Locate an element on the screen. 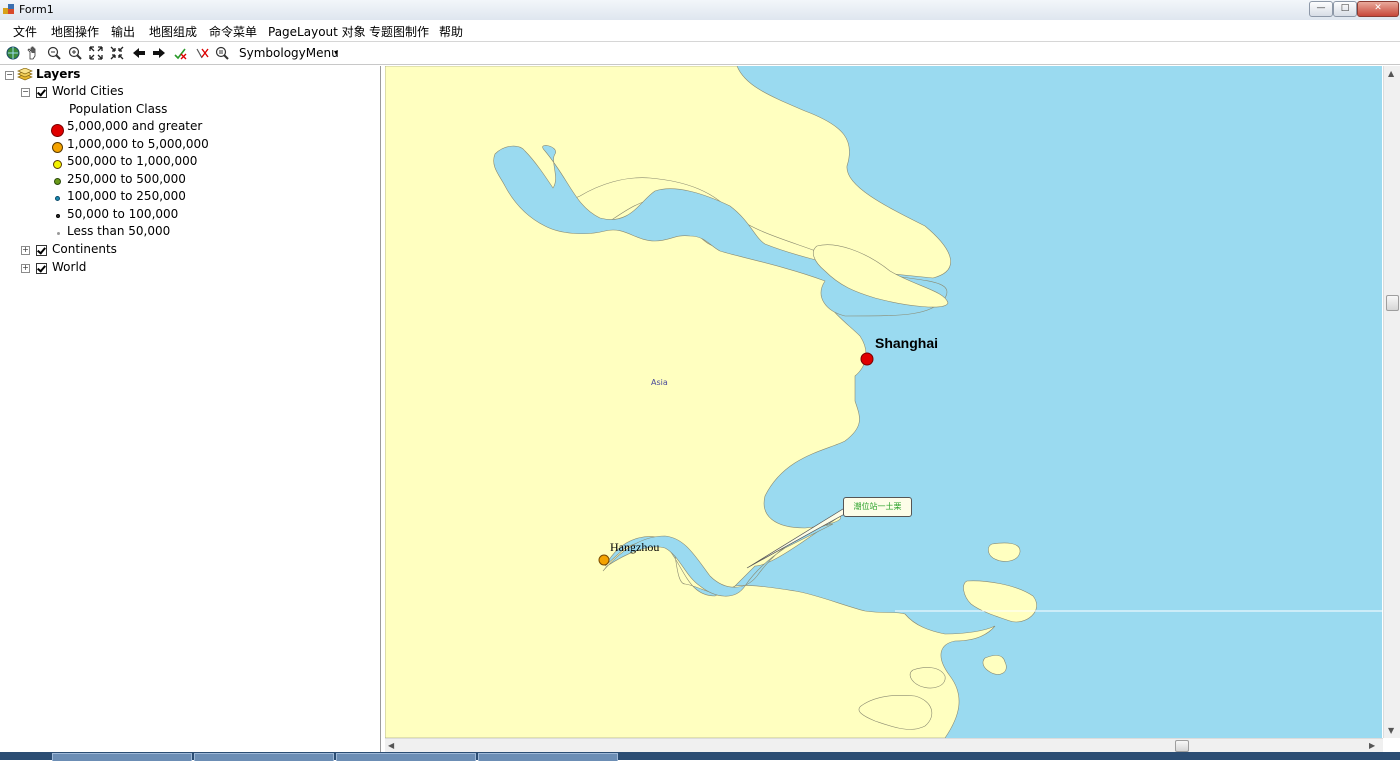 This screenshot has height=761, width=1400. scroll-down-icon: ▼ is located at coordinates (1391, 730).